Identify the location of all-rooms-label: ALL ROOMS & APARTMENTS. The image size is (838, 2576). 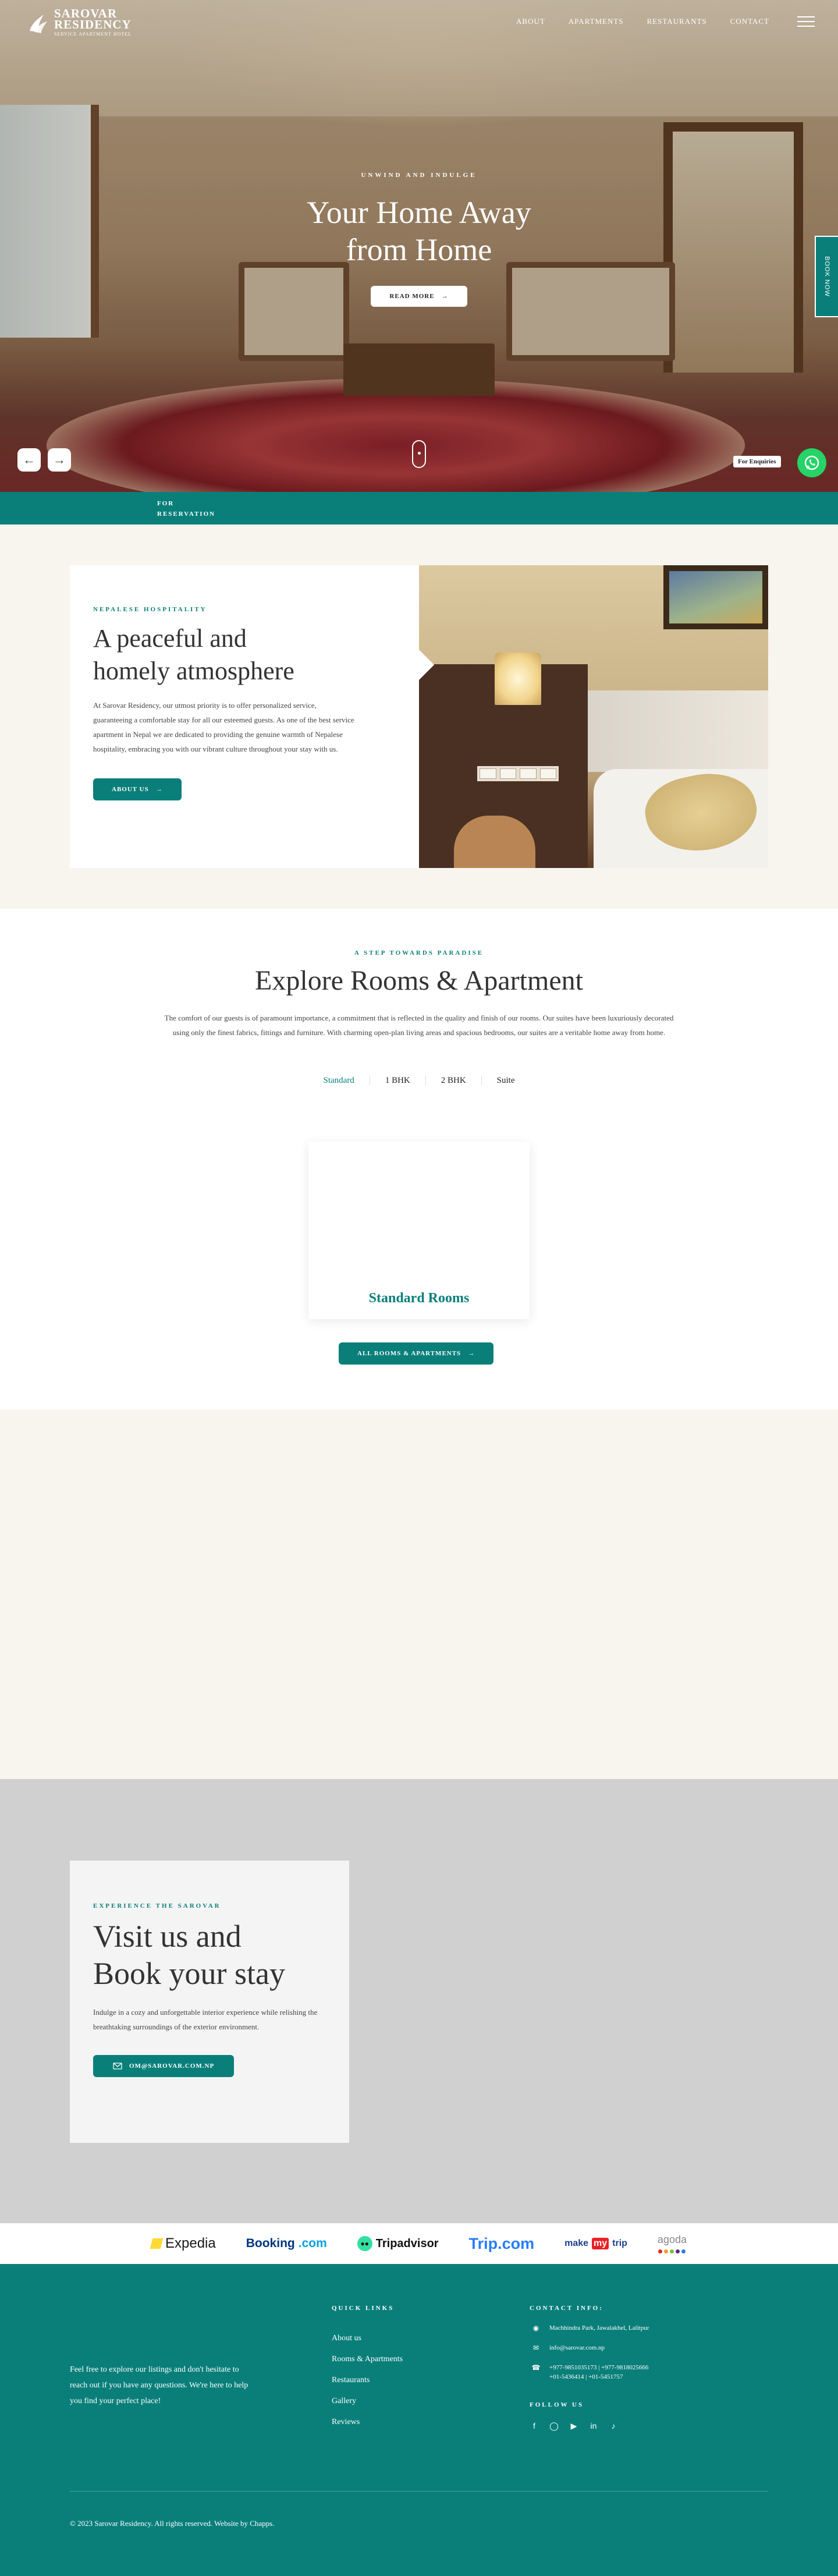
(409, 1353).